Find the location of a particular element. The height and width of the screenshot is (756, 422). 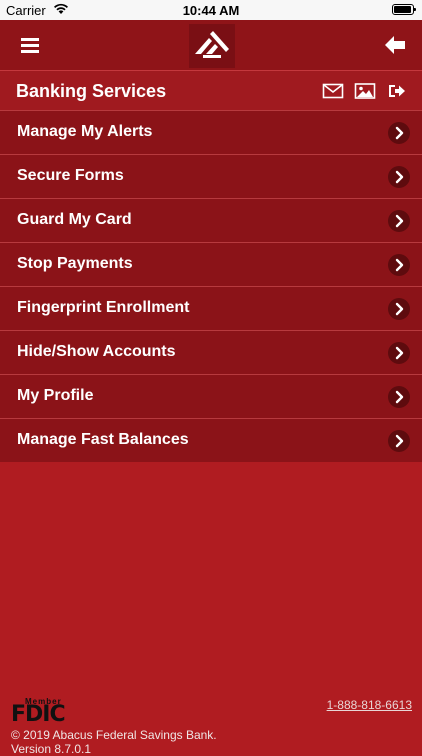

menu-item-label: Fingerprint Enrollment is located at coordinates (103, 307).